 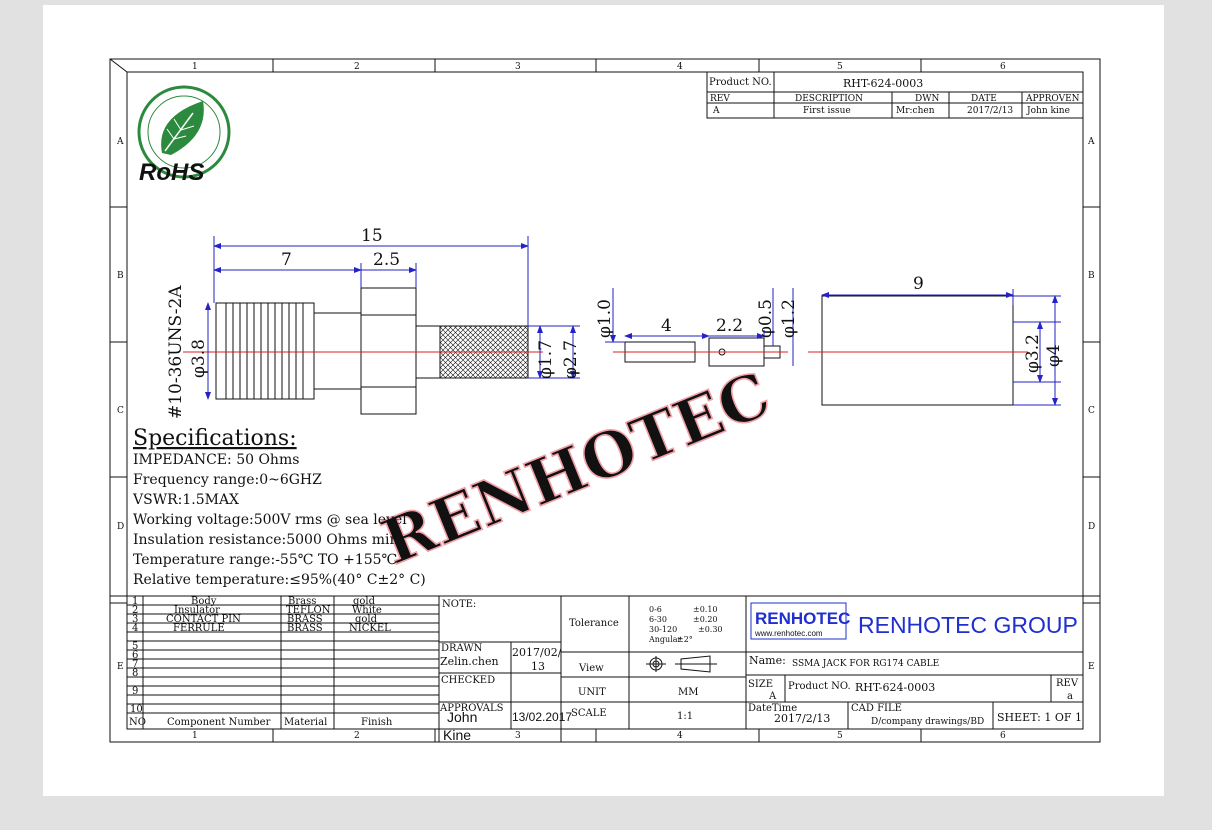 What do you see at coordinates (576, 468) in the screenshot?
I see `watermark: RENHOTEC` at bounding box center [576, 468].